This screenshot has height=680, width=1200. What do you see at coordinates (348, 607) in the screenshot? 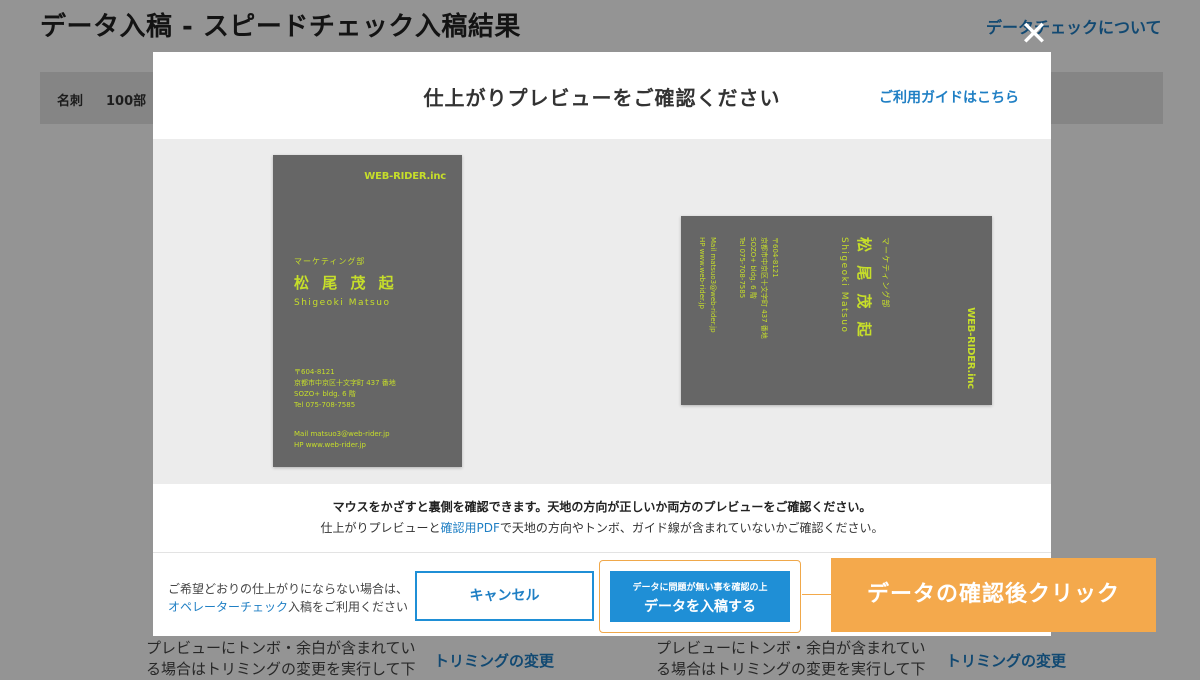
I see `note-text: 入稿をご利用ください` at bounding box center [348, 607].